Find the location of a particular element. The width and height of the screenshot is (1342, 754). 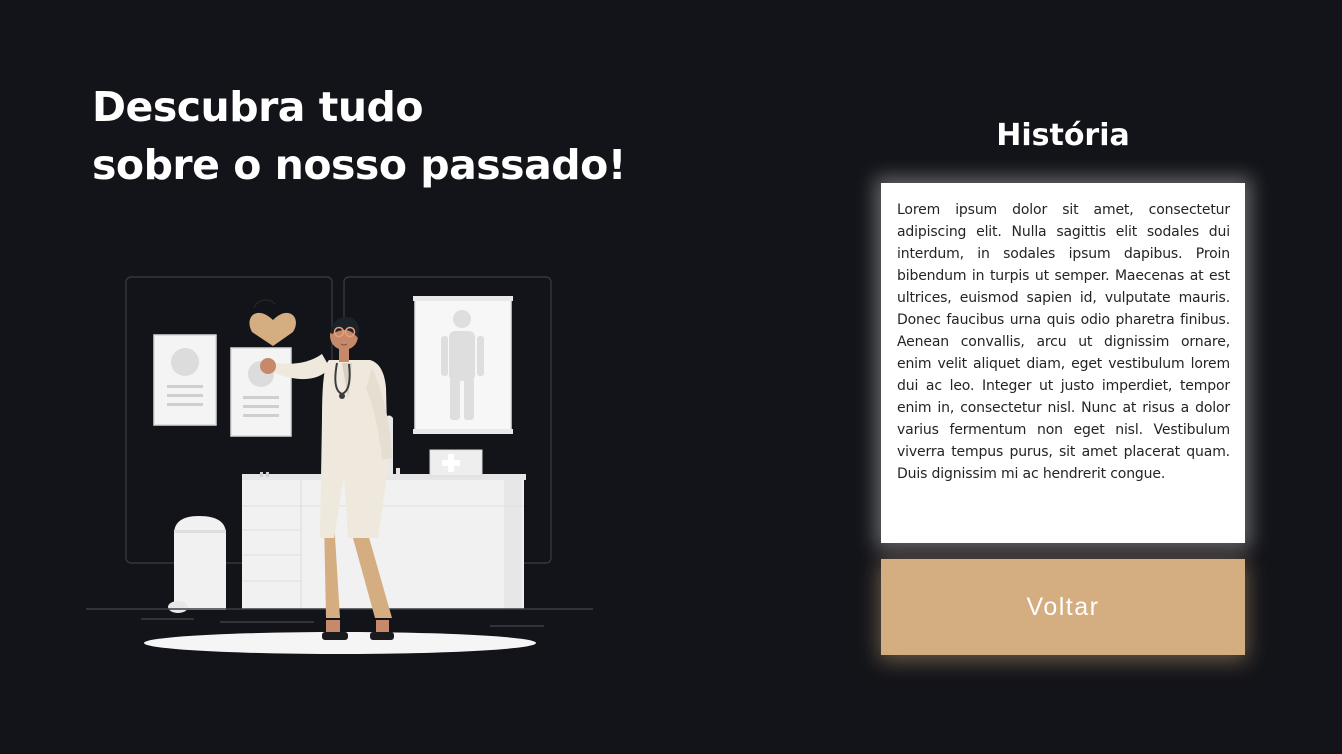

history-title: História is located at coordinates (1063, 135).